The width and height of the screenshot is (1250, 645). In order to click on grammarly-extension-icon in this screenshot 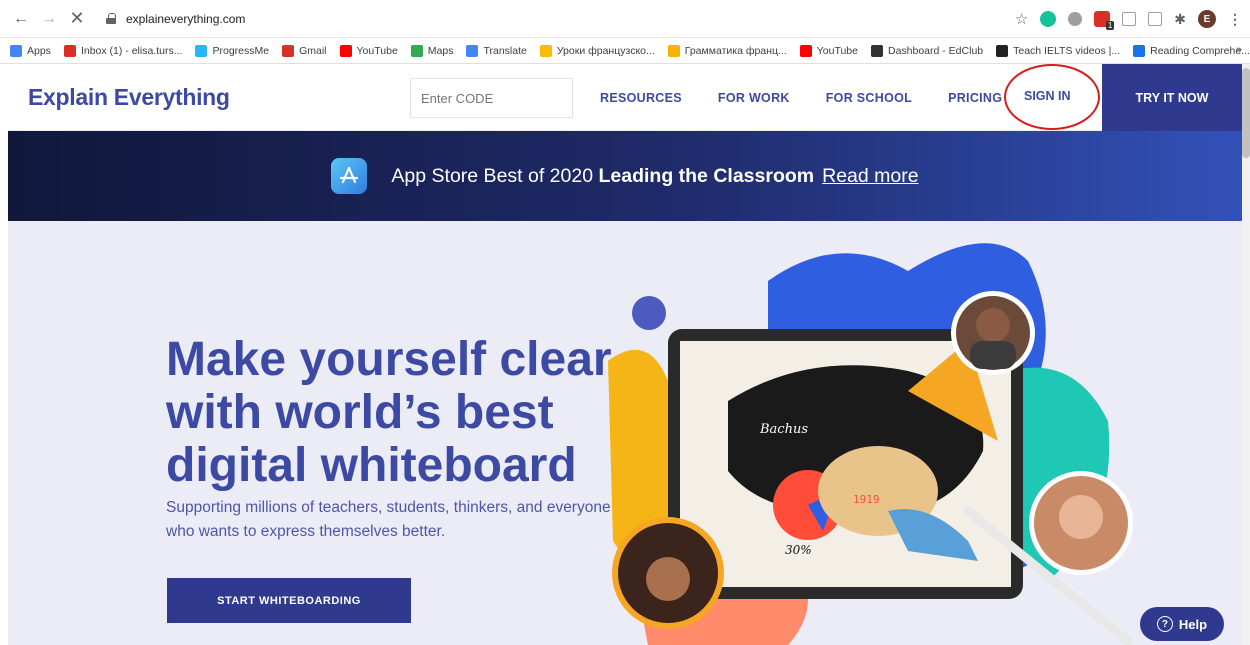, I will do `click(1048, 19)`.